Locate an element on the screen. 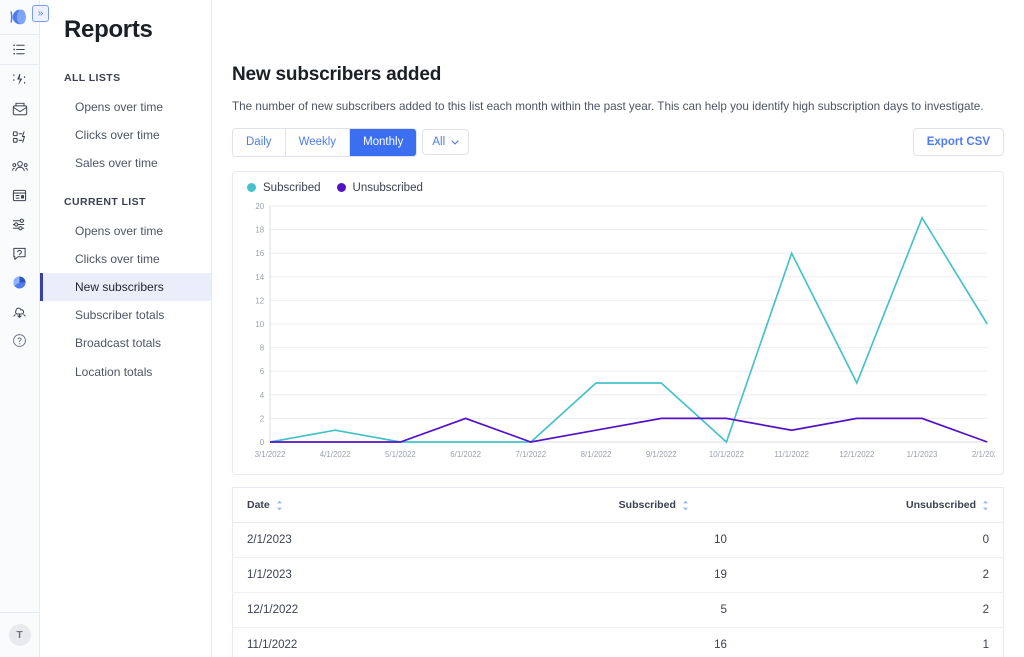 The height and width of the screenshot is (657, 1024). rail-logo-area: » is located at coordinates (24, 17).